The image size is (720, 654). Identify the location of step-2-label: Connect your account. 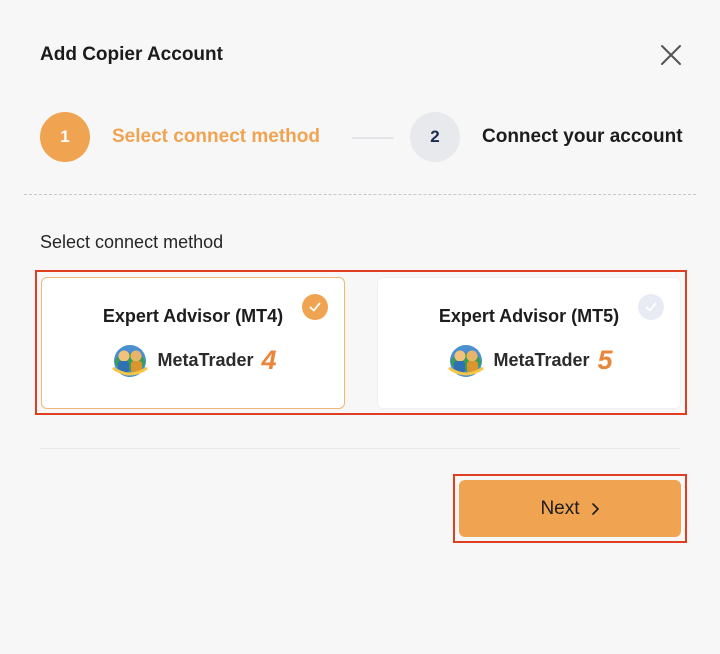
(582, 136).